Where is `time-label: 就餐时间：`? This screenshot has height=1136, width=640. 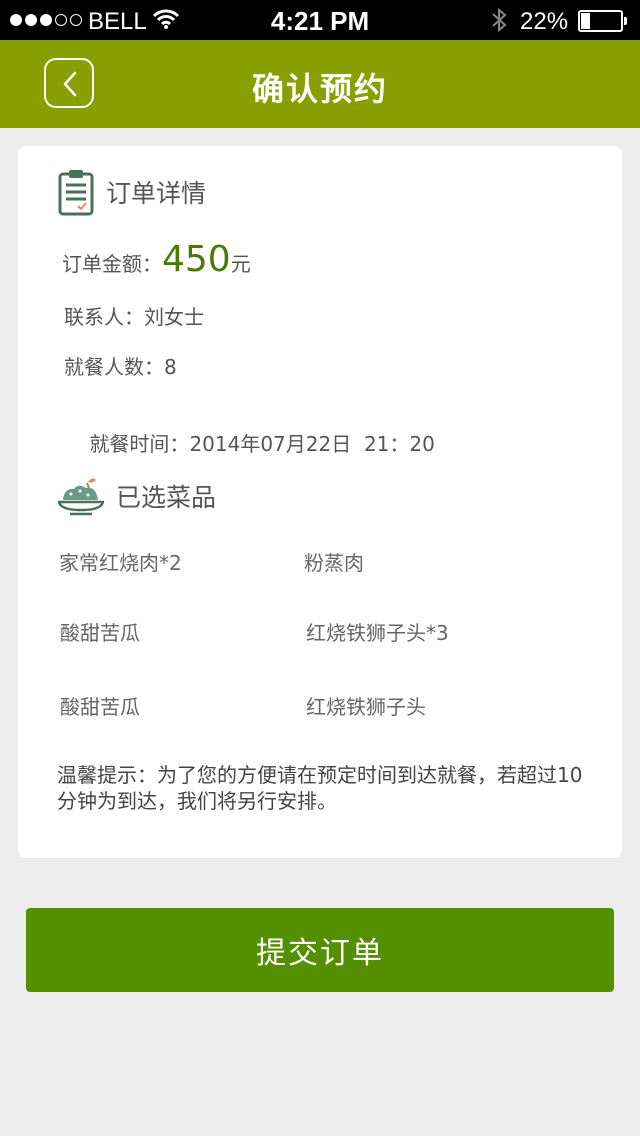
time-label: 就餐时间： is located at coordinates (139, 444).